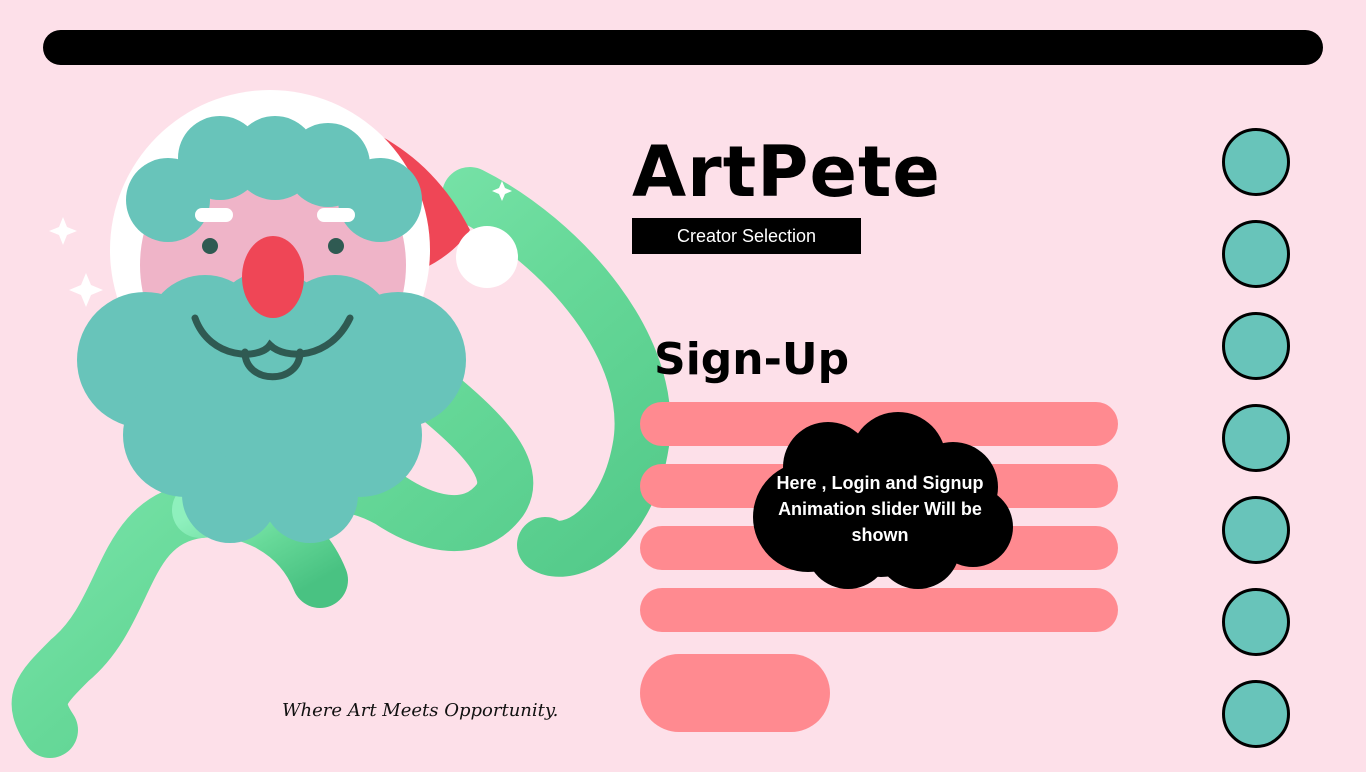 The height and width of the screenshot is (772, 1366). What do you see at coordinates (752, 359) in the screenshot?
I see `signup-title: Sign-Up` at bounding box center [752, 359].